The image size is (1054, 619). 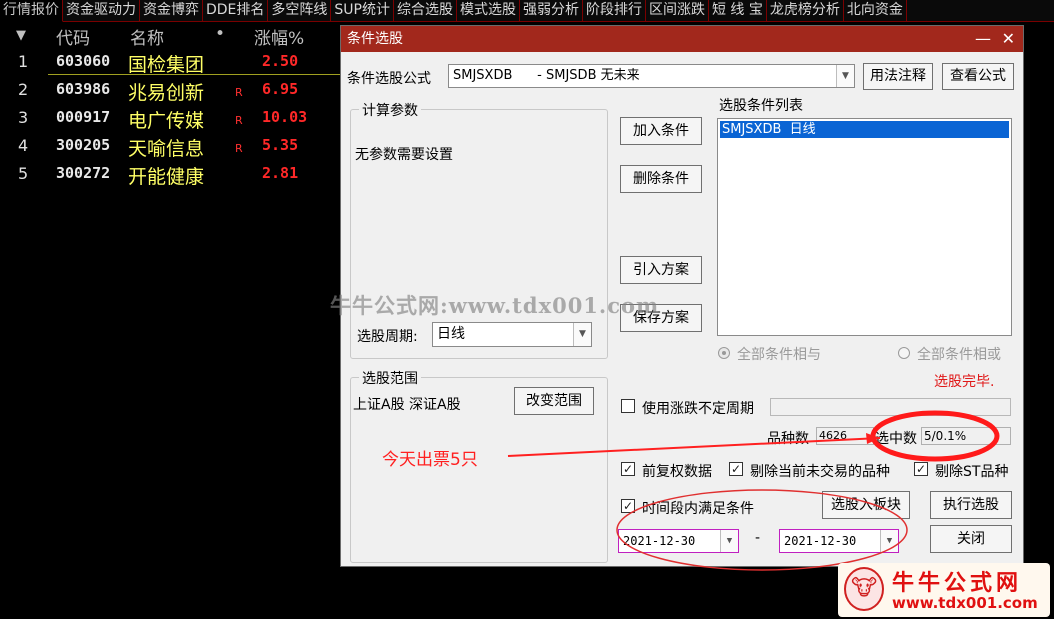 I want to click on date-range-ellipse, so click(x=762, y=530).